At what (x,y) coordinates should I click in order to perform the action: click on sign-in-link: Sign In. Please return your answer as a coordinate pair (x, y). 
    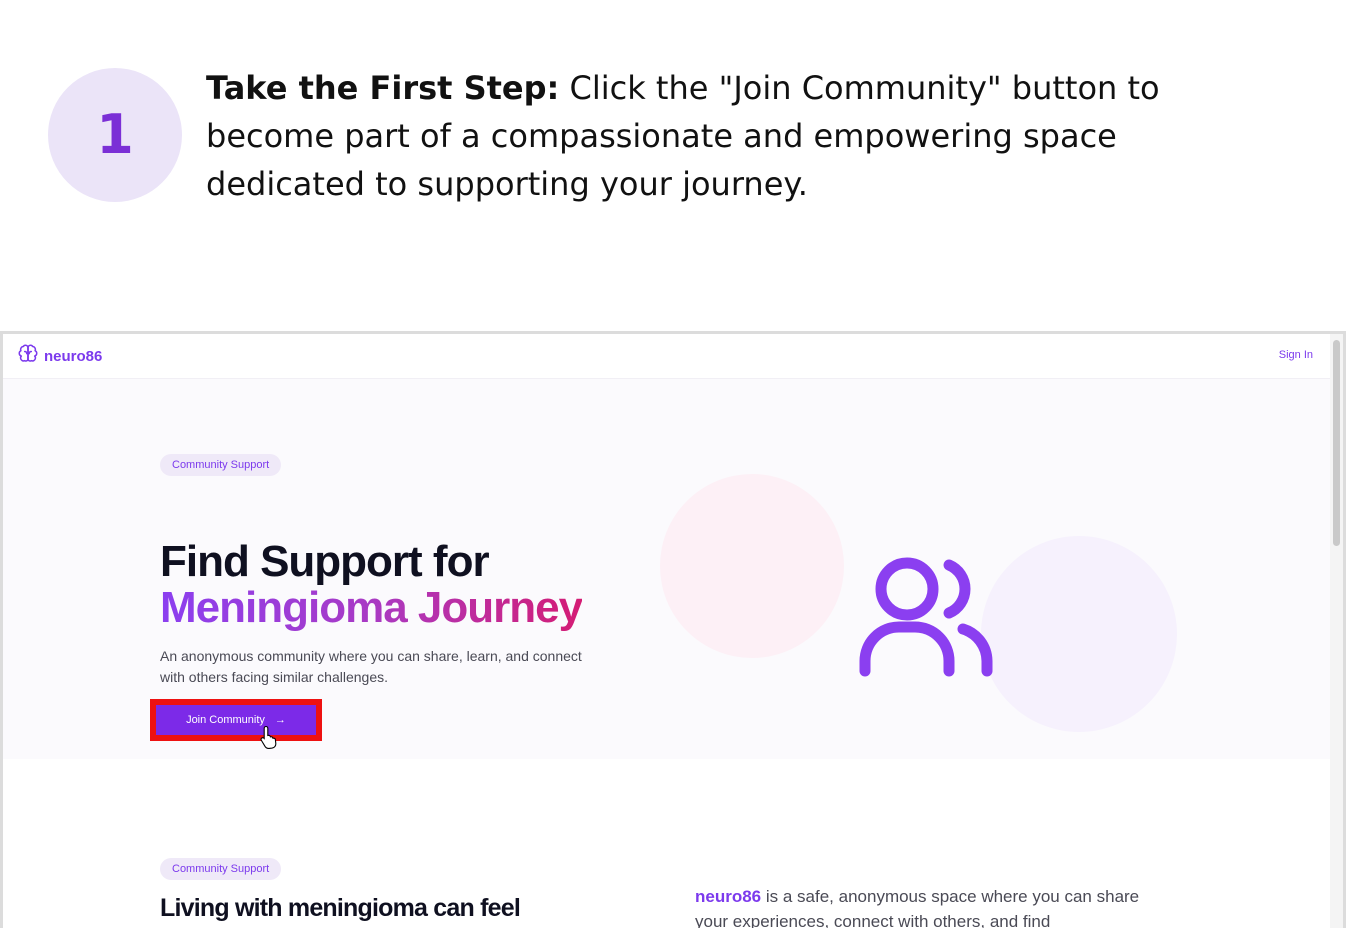
    Looking at the image, I should click on (1296, 355).